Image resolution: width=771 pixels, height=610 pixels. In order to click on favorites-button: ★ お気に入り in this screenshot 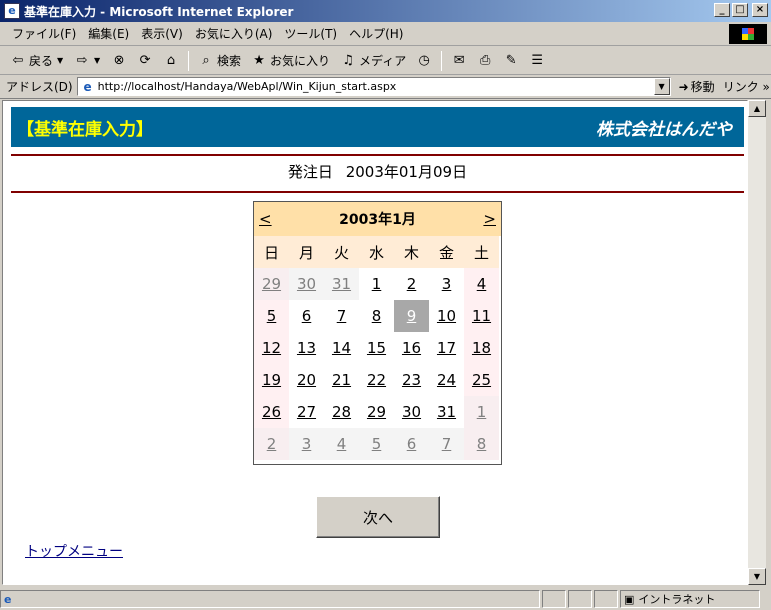, I will do `click(290, 60)`.